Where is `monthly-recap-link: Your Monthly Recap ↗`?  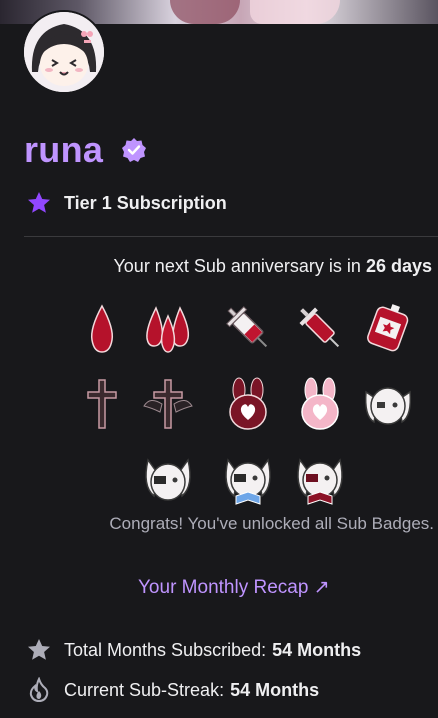 monthly-recap-link: Your Monthly Recap ↗ is located at coordinates (234, 587).